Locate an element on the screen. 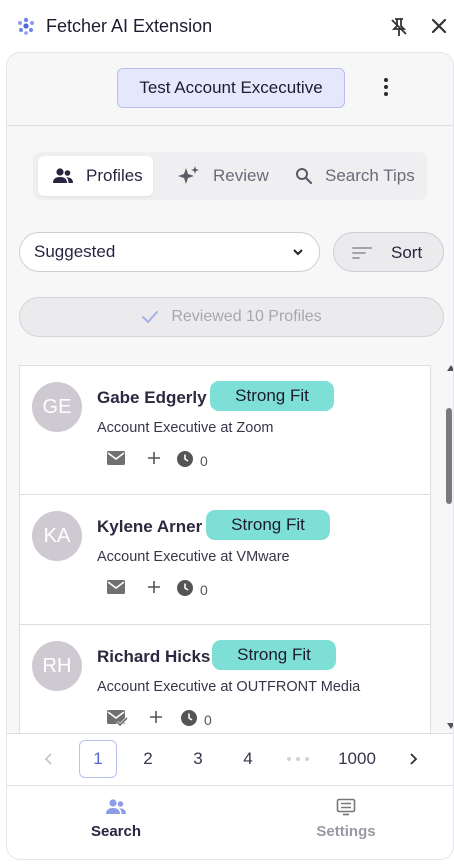 Image resolution: width=454 pixels, height=865 pixels. profile-role: Account Executive at OUTFRONT Media is located at coordinates (229, 687).